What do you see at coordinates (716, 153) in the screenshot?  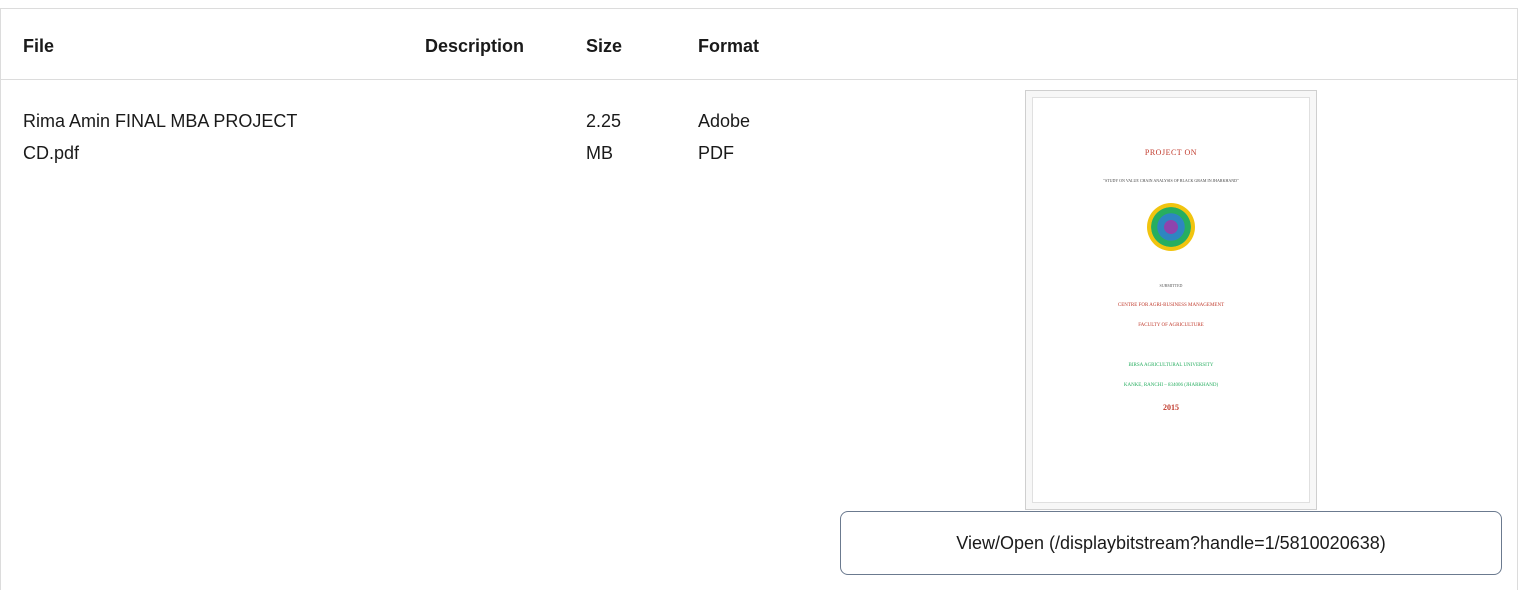 I see `file-format-line2: PDF` at bounding box center [716, 153].